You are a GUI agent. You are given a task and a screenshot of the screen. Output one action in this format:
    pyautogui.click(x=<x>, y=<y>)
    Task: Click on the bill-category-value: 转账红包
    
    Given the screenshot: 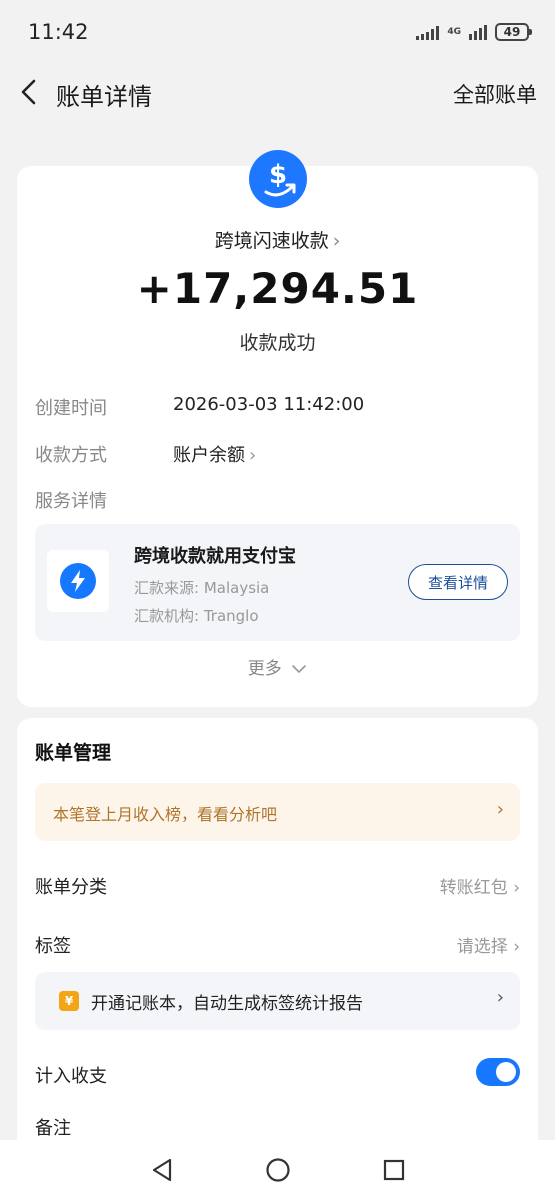 What is the action you would take?
    pyautogui.click(x=473, y=888)
    